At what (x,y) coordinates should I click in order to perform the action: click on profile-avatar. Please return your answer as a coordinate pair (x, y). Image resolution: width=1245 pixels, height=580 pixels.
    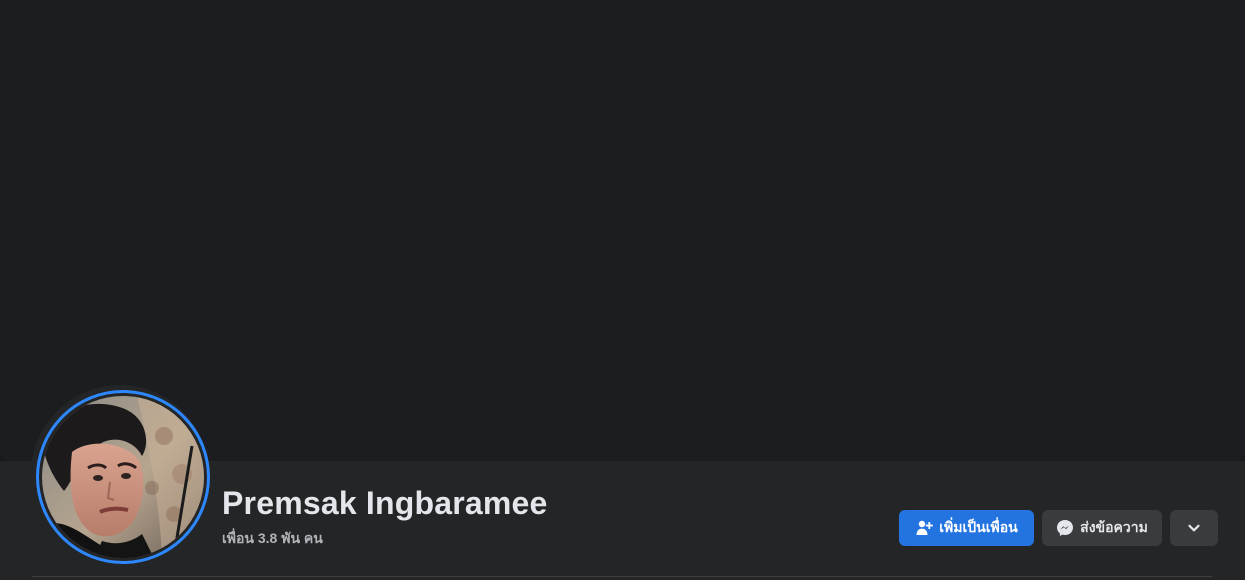
    Looking at the image, I should click on (123, 477).